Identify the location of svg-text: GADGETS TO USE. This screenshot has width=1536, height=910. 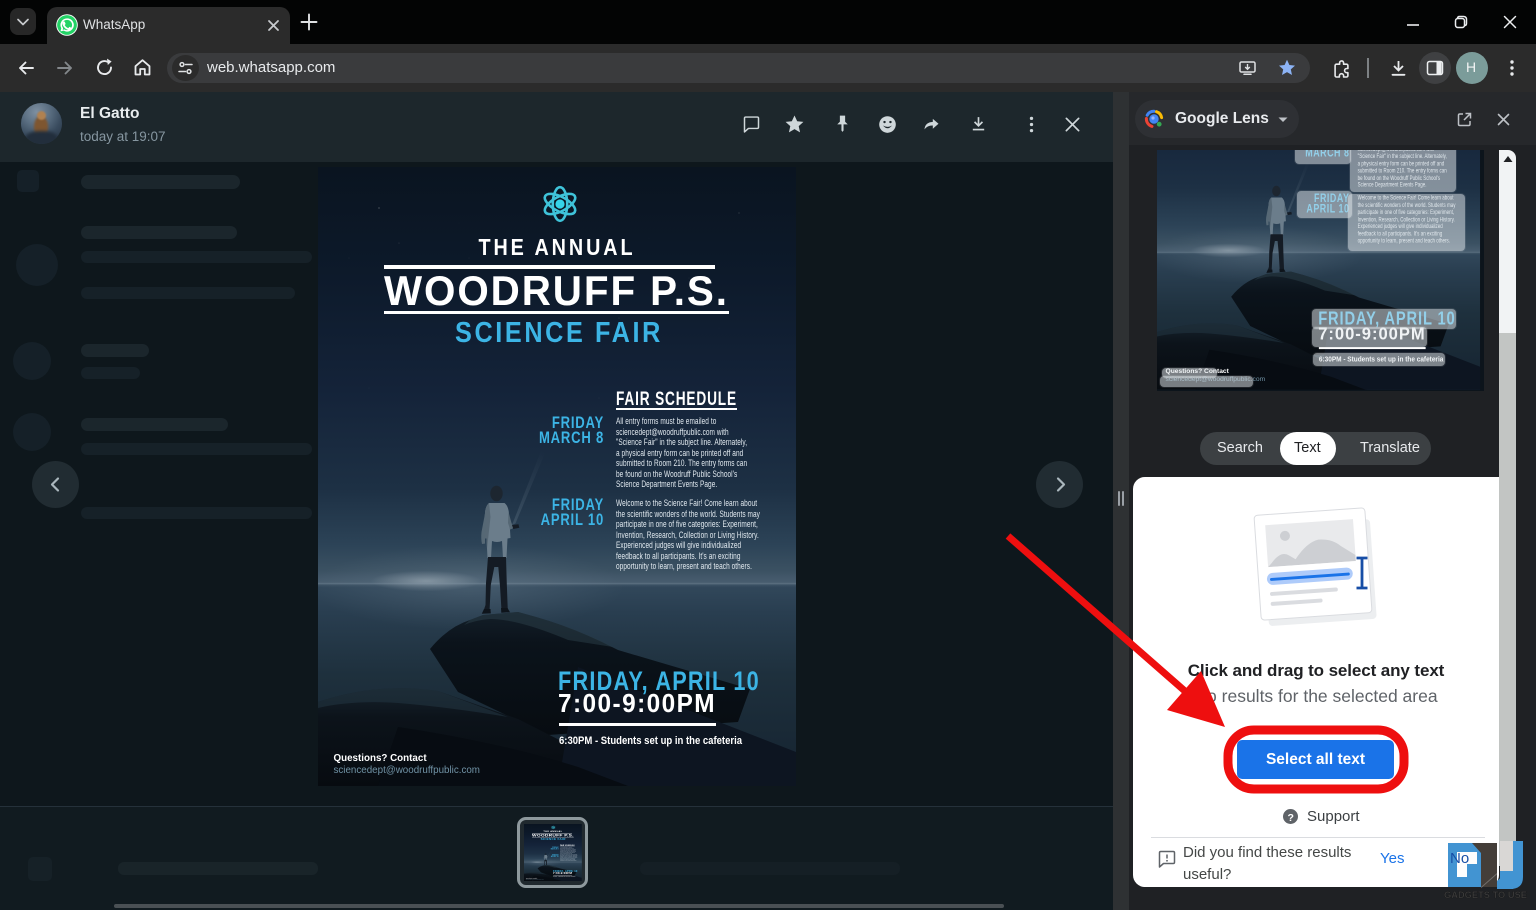
(1485, 895).